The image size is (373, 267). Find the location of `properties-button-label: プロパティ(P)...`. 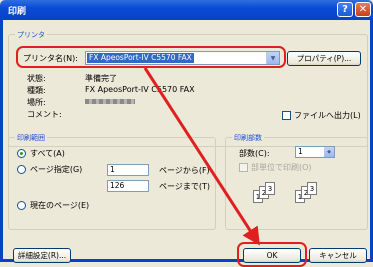

properties-button-label: プロパティ(P)... is located at coordinates (324, 58).